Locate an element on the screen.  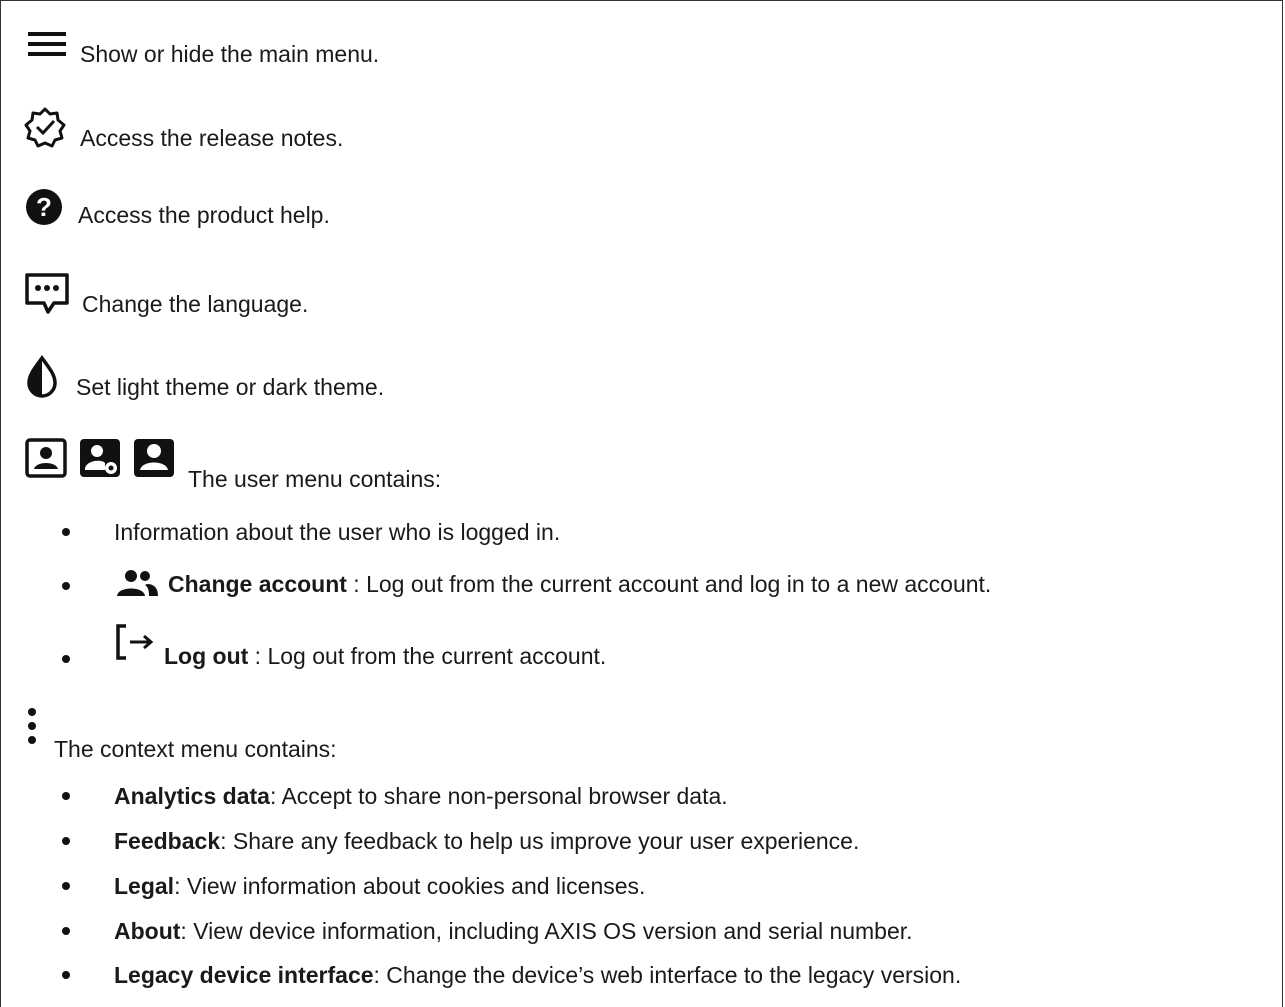
change-account-icon is located at coordinates (137, 583).